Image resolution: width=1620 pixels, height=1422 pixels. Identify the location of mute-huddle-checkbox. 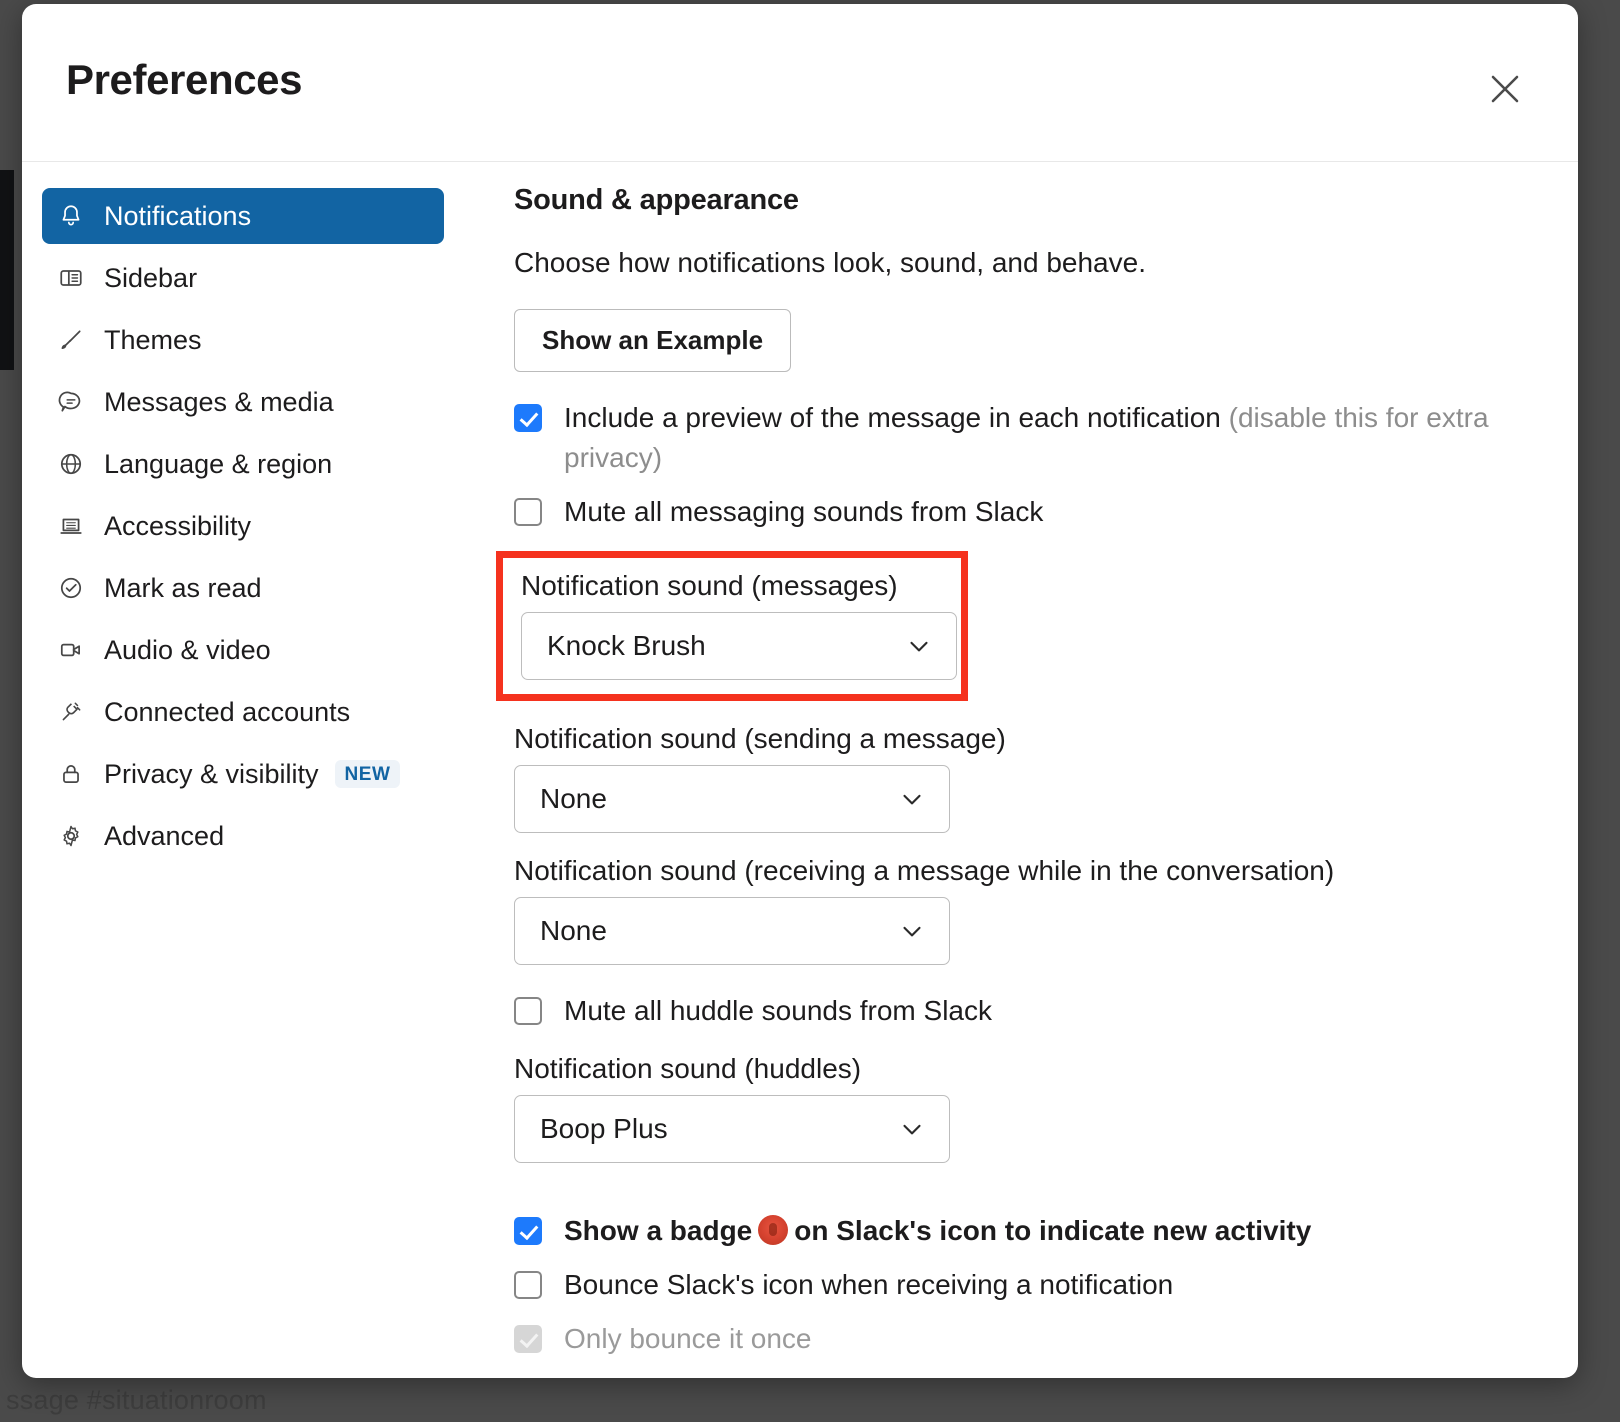
(528, 1011).